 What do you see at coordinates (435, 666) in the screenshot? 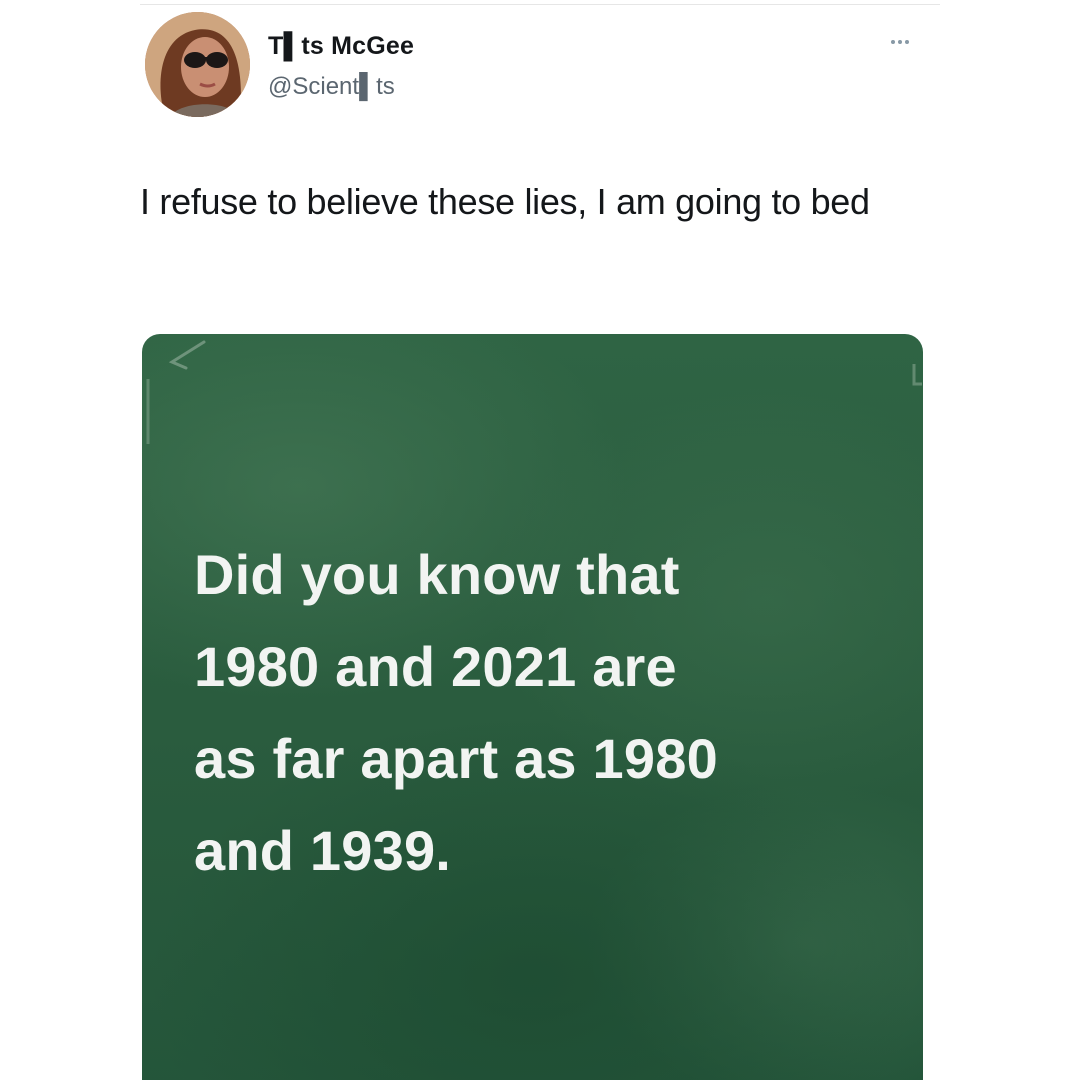
I see `chalkboard-line: 1980 and 2021 are` at bounding box center [435, 666].